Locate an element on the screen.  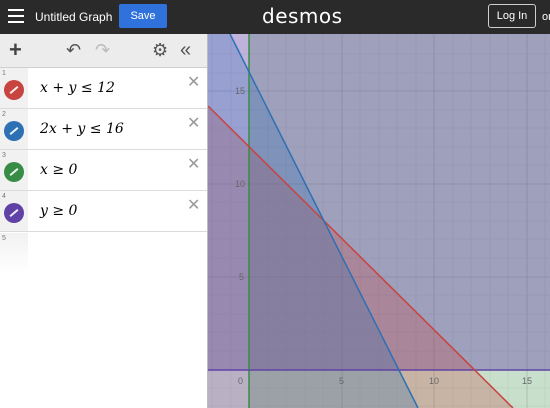
x-tick-label: 10 is located at coordinates (434, 381).